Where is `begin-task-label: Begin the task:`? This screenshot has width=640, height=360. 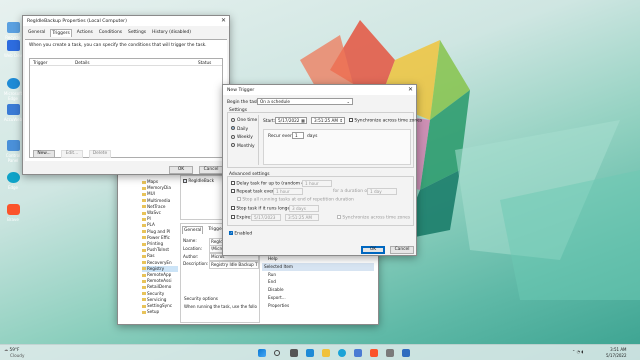 begin-task-label: Begin the task: is located at coordinates (244, 102).